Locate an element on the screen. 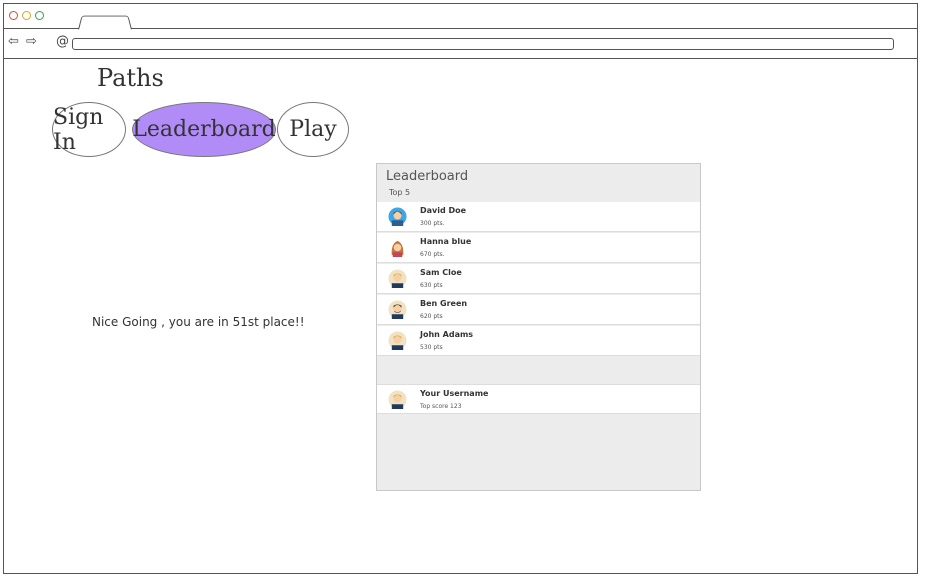 This screenshot has width=927, height=584. leaderboard-row: Ben Green 620 pts is located at coordinates (538, 310).